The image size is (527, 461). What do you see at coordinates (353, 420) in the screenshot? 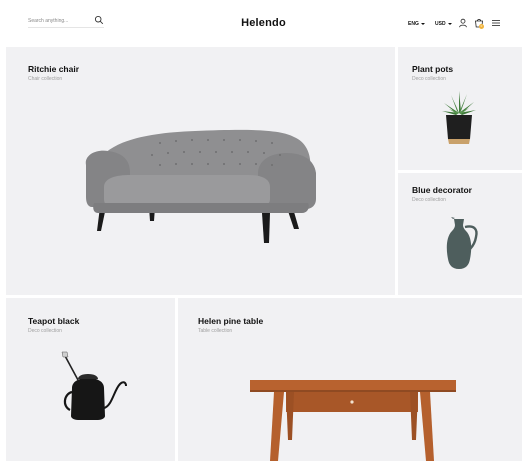
I see `table-image` at bounding box center [353, 420].